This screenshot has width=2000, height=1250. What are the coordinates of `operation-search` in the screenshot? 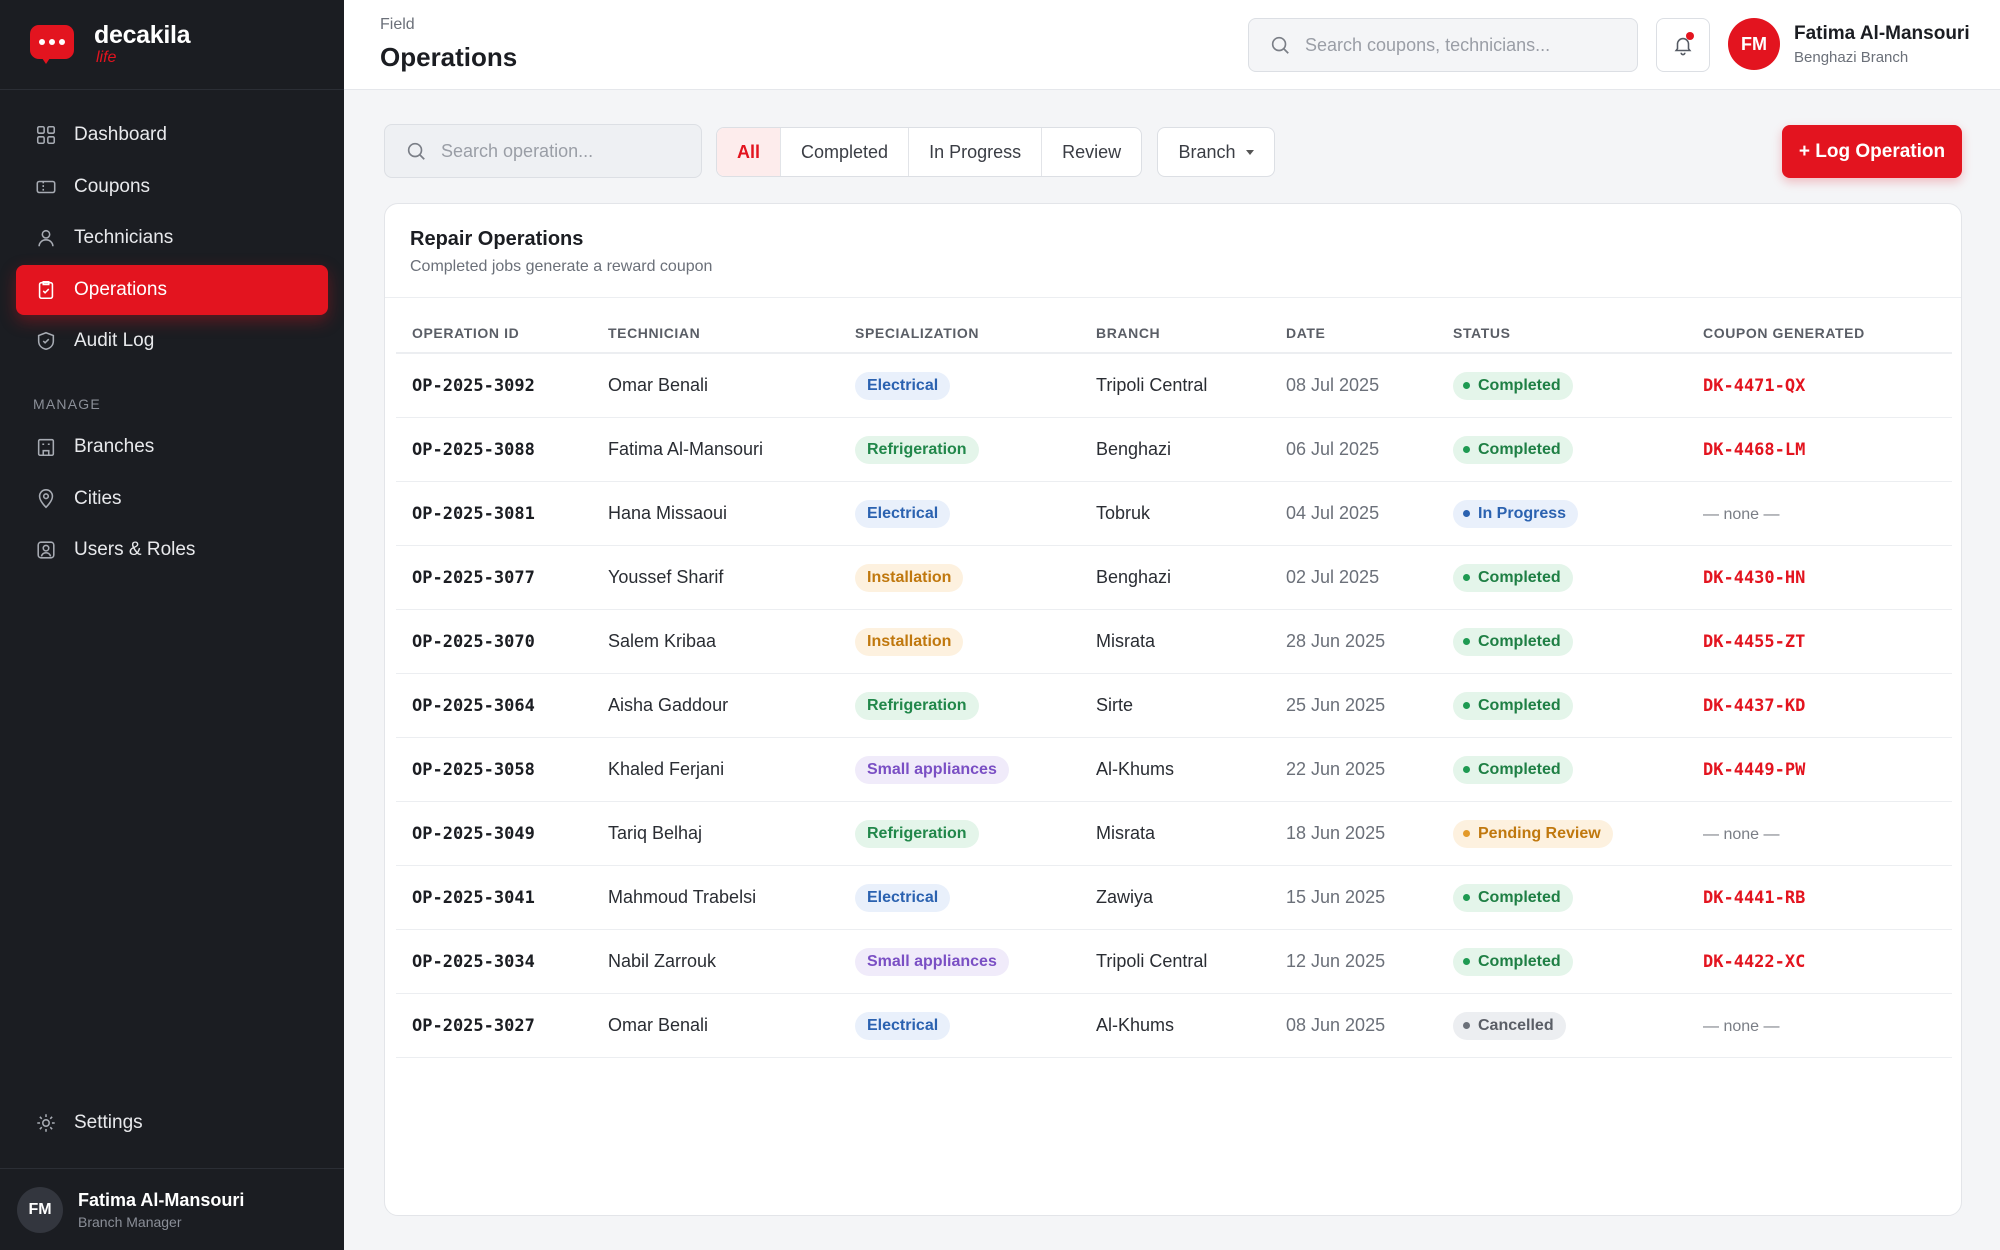 It's located at (543, 151).